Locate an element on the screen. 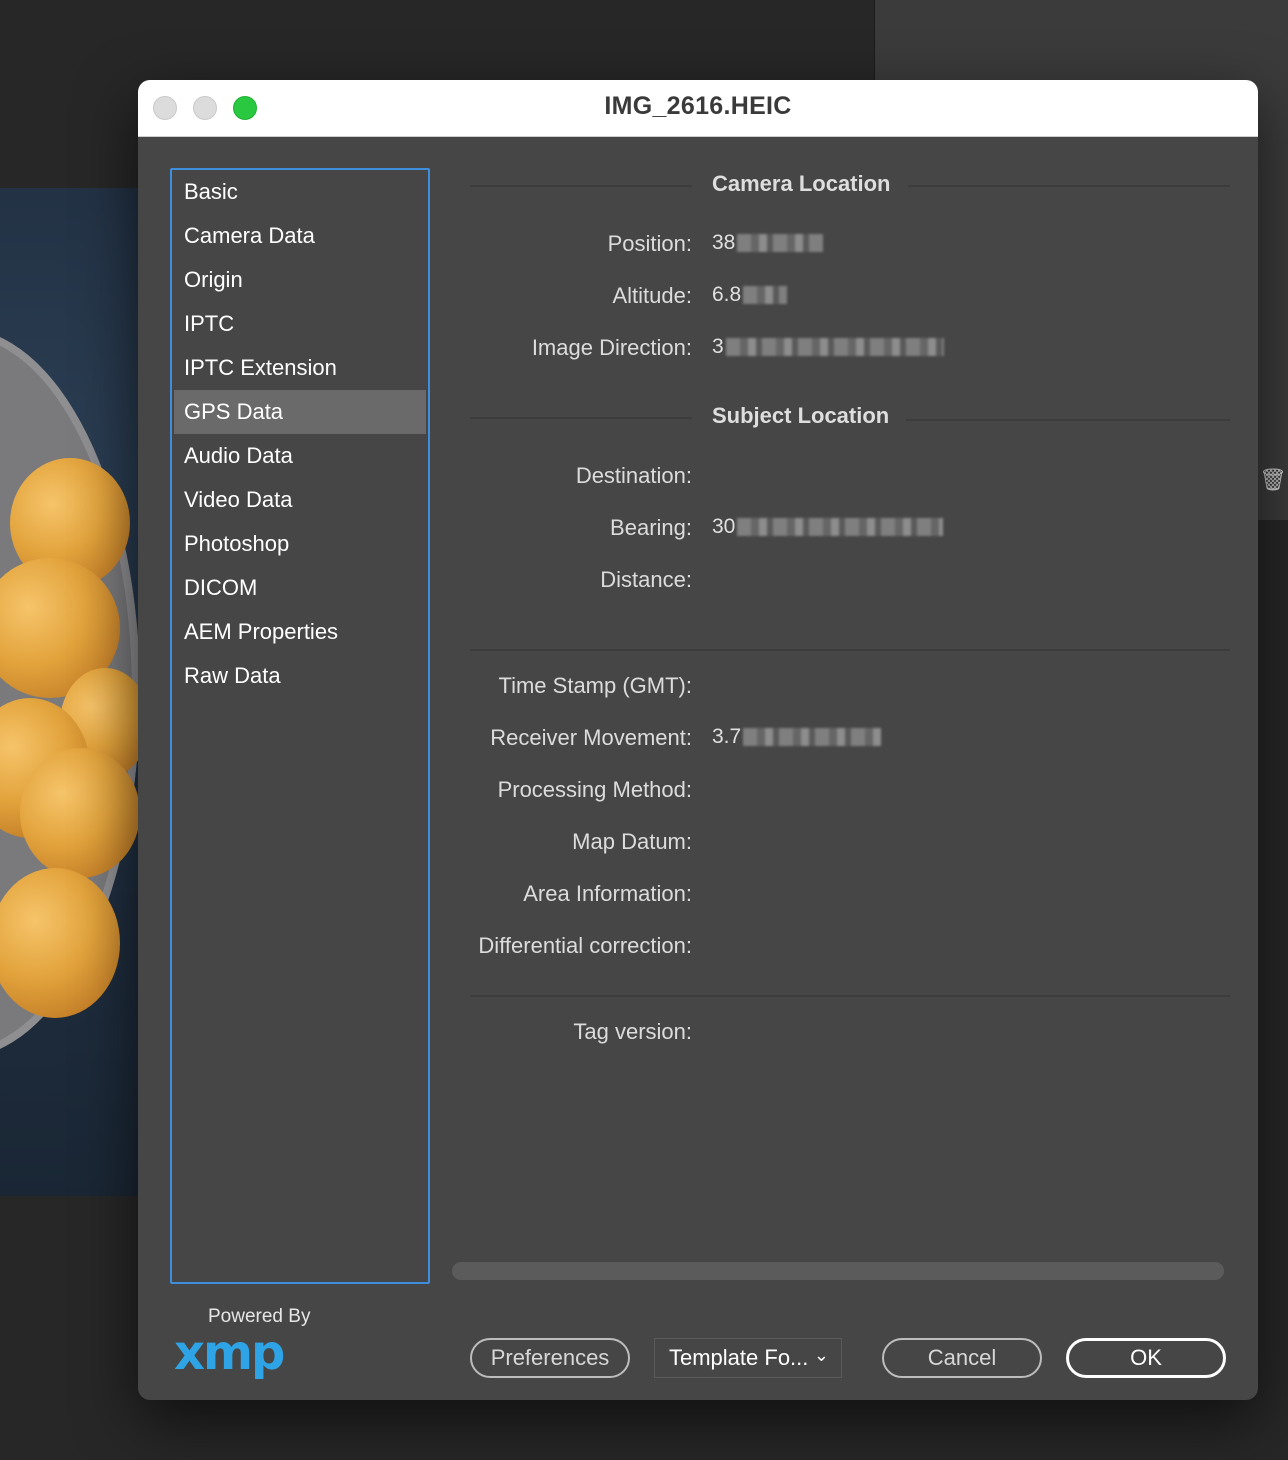  ok-button: OK is located at coordinates (1146, 1358).